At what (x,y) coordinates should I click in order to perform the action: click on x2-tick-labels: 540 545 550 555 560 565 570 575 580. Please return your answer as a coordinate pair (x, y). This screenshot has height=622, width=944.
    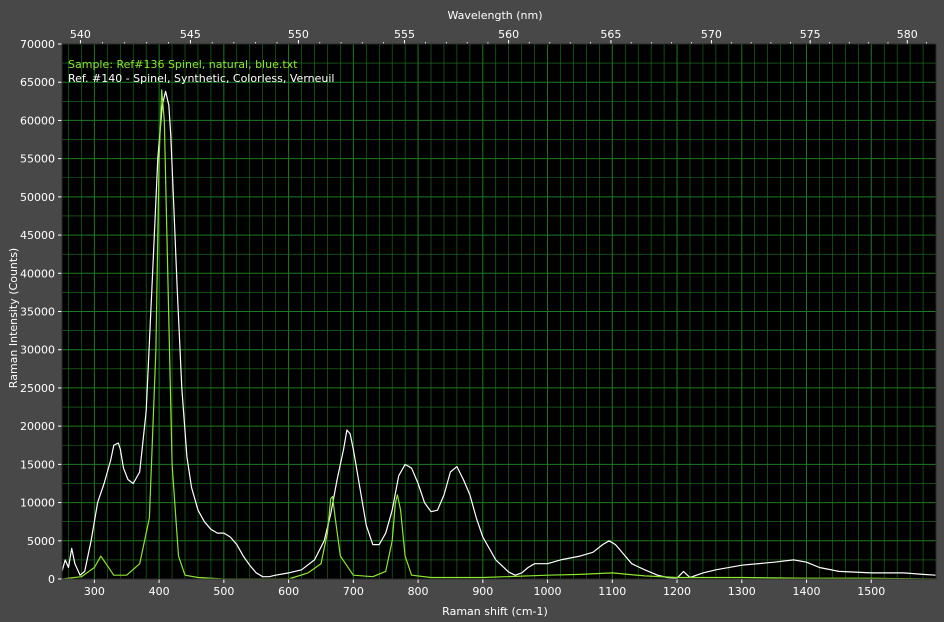
    Looking at the image, I should click on (498, 36).